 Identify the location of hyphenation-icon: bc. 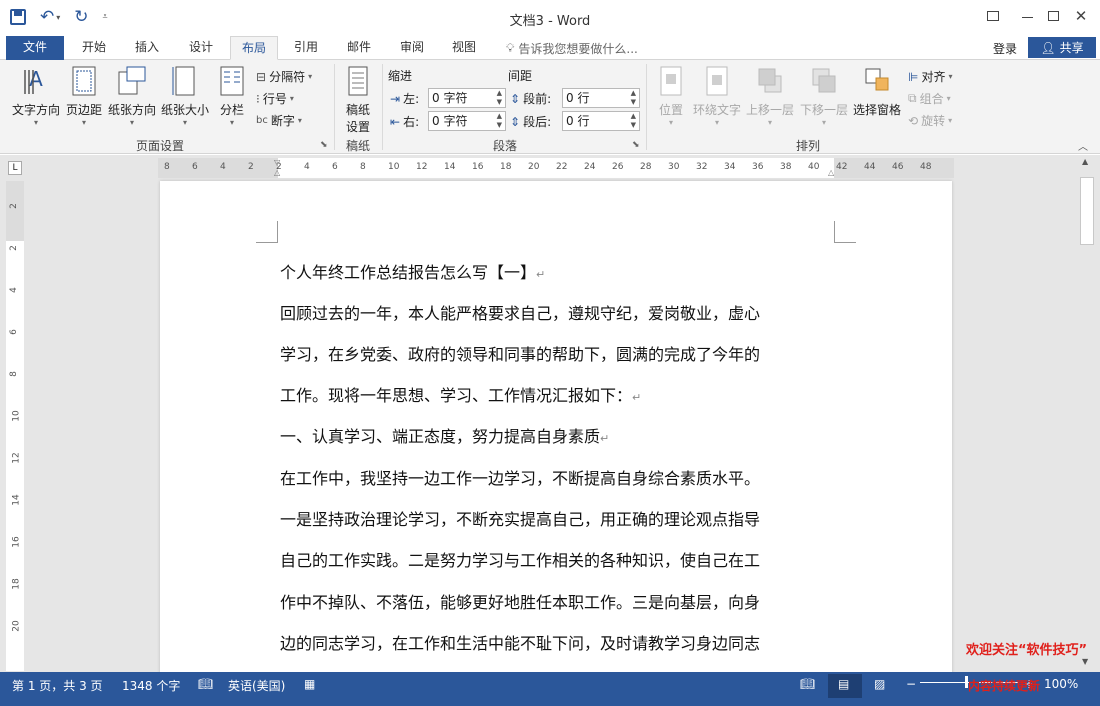
(262, 120).